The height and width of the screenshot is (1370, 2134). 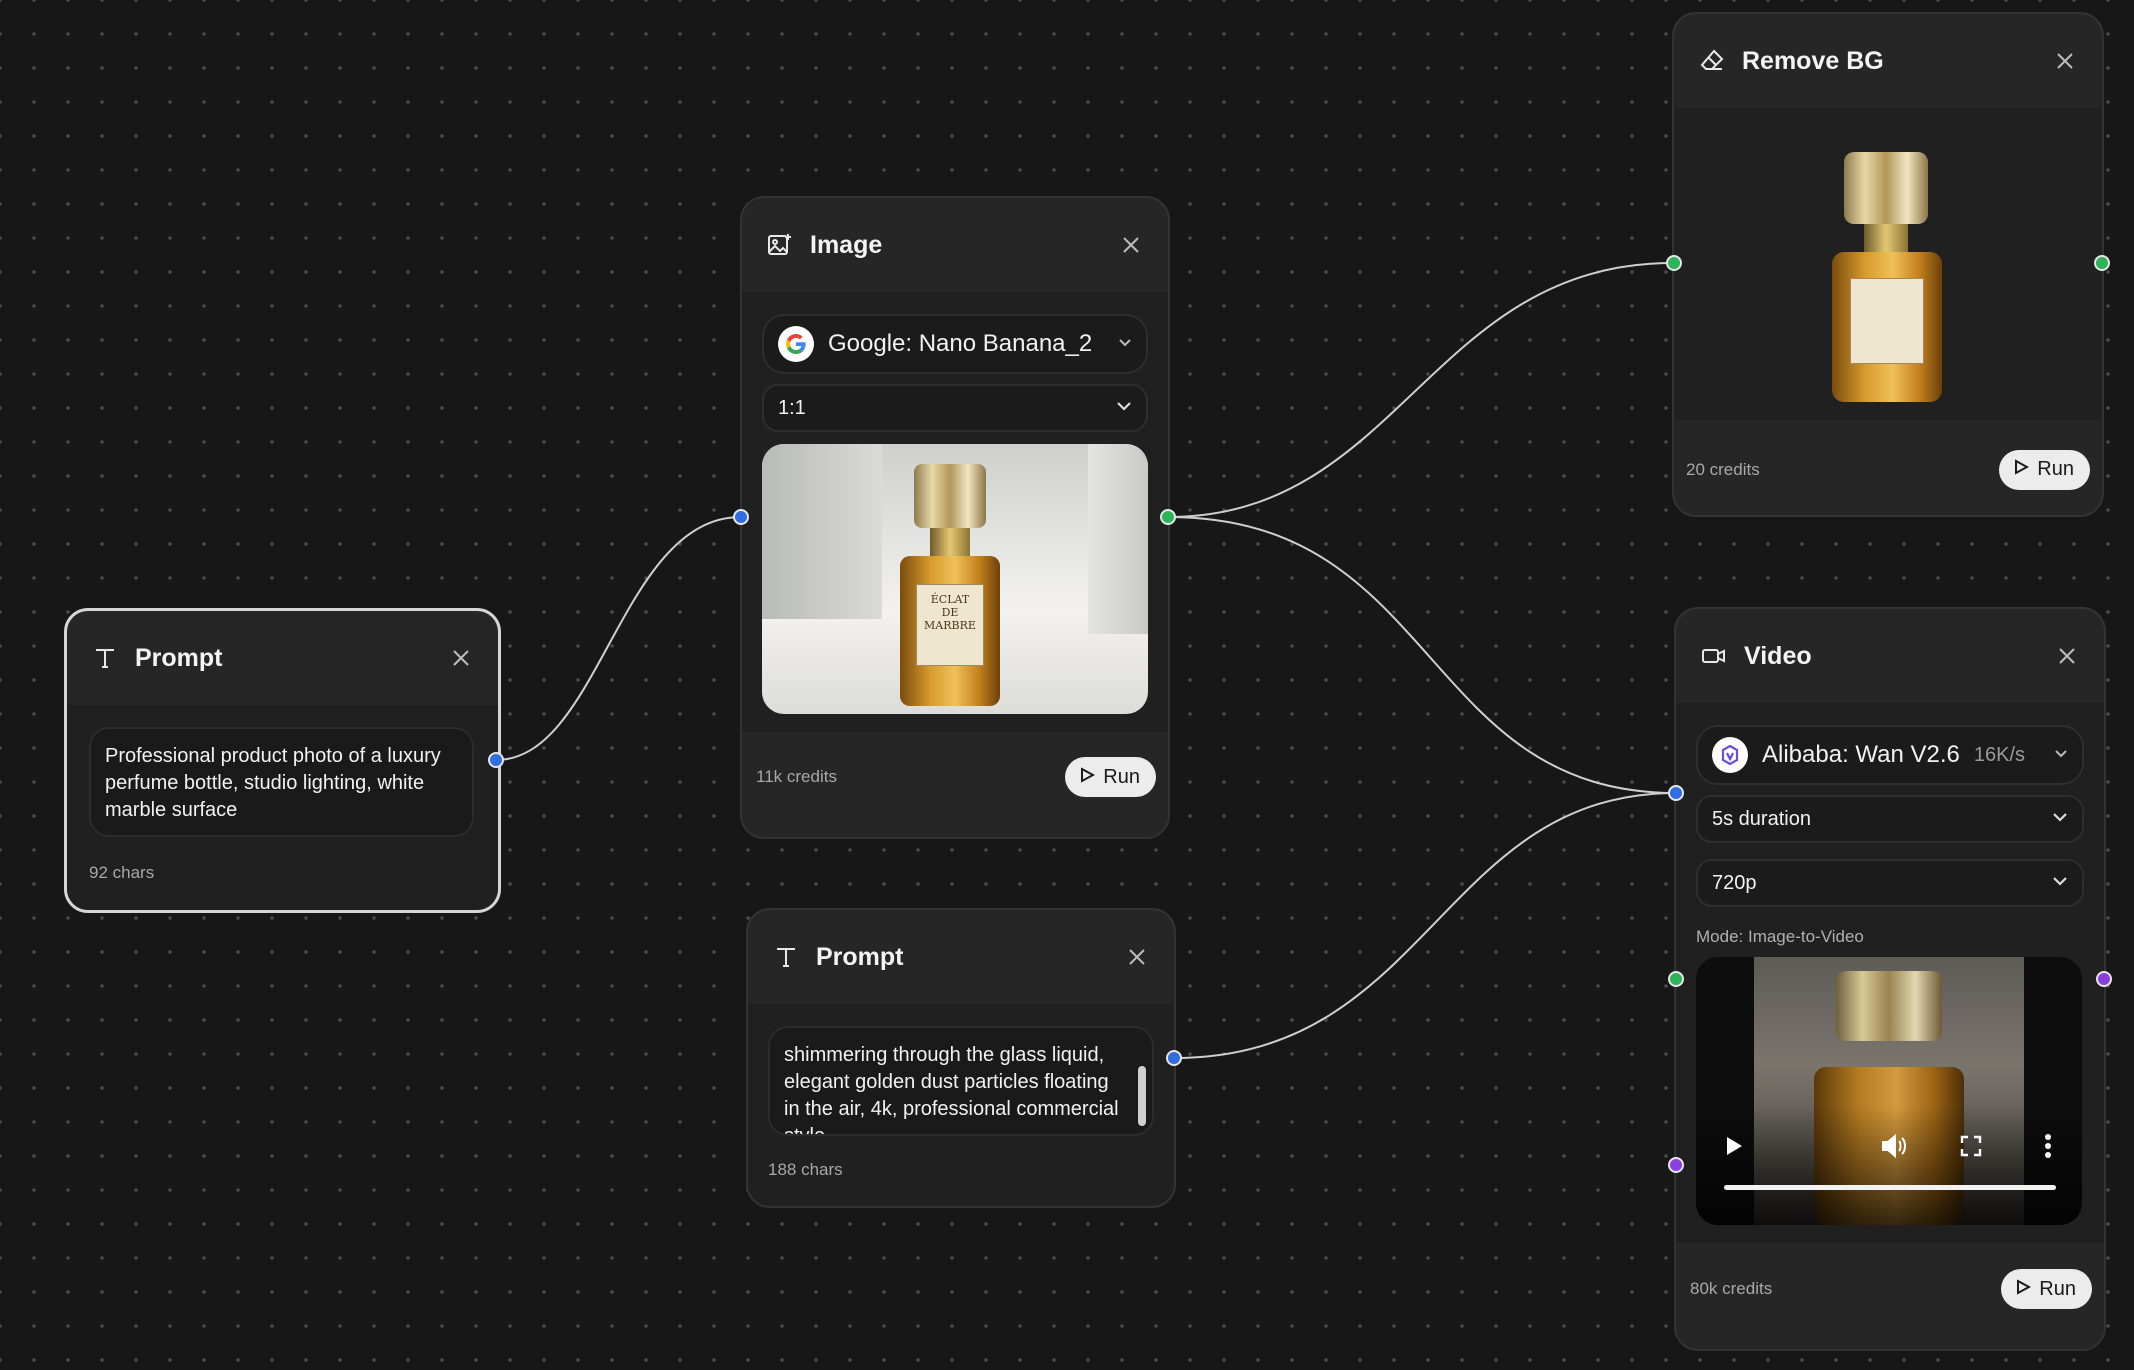 I want to click on node-title: Image, so click(x=846, y=244).